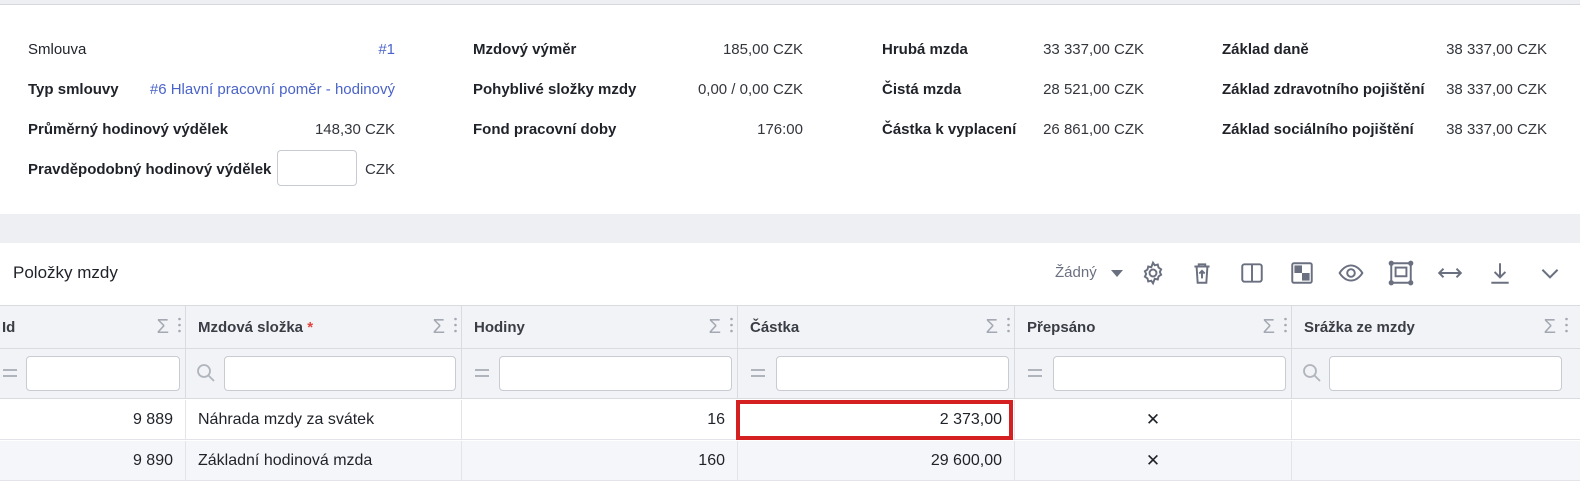 Image resolution: width=1580 pixels, height=481 pixels. I want to click on wage-assessment-label: Mzdový výměr, so click(525, 49).